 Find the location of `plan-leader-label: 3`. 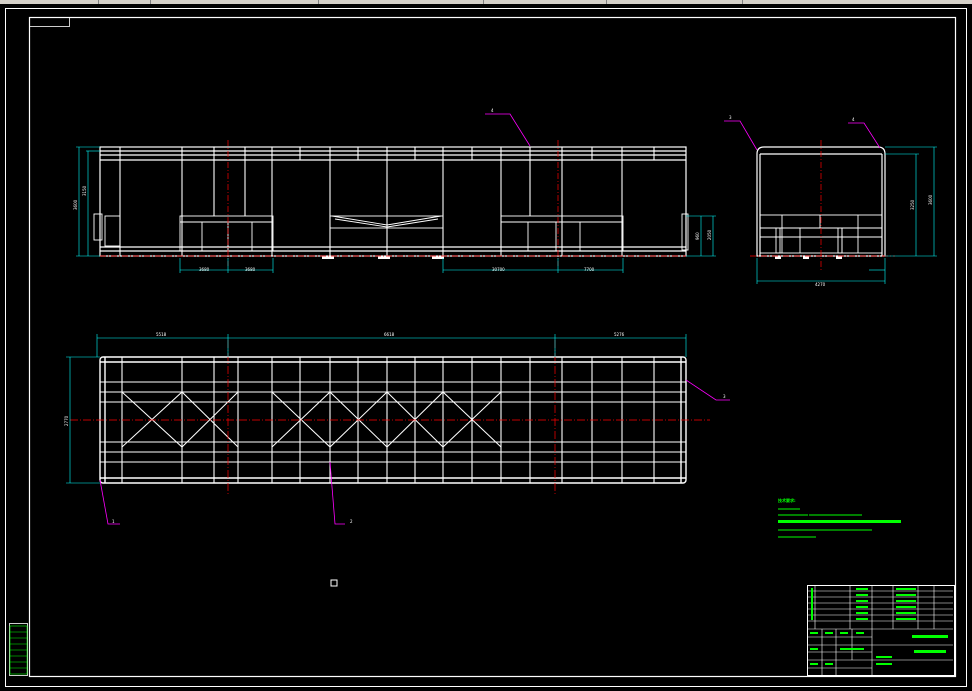

plan-leader-label: 3 is located at coordinates (724, 396).